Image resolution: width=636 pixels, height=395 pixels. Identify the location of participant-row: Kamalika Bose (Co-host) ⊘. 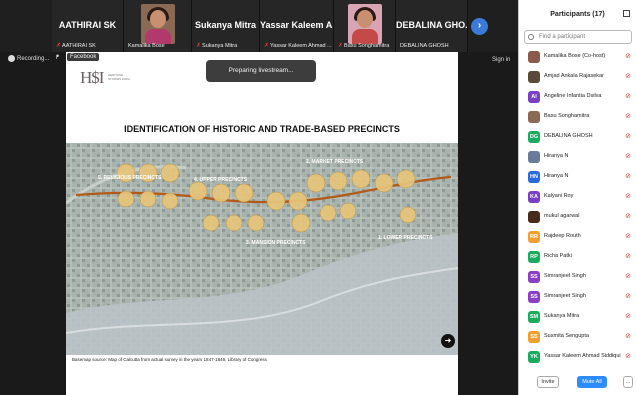
(577, 58).